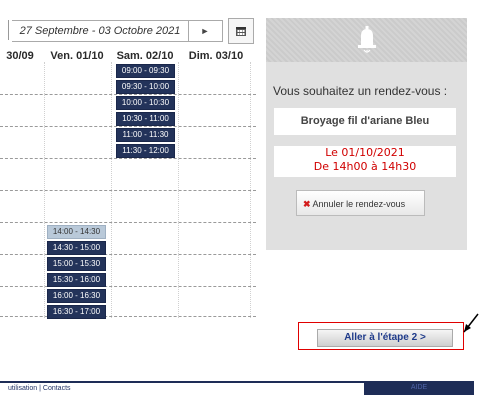 Image resolution: width=480 pixels, height=405 pixels. Describe the element at coordinates (76, 264) in the screenshot. I see `time-slot-fri-1500: 15:00 - 15:30` at that location.